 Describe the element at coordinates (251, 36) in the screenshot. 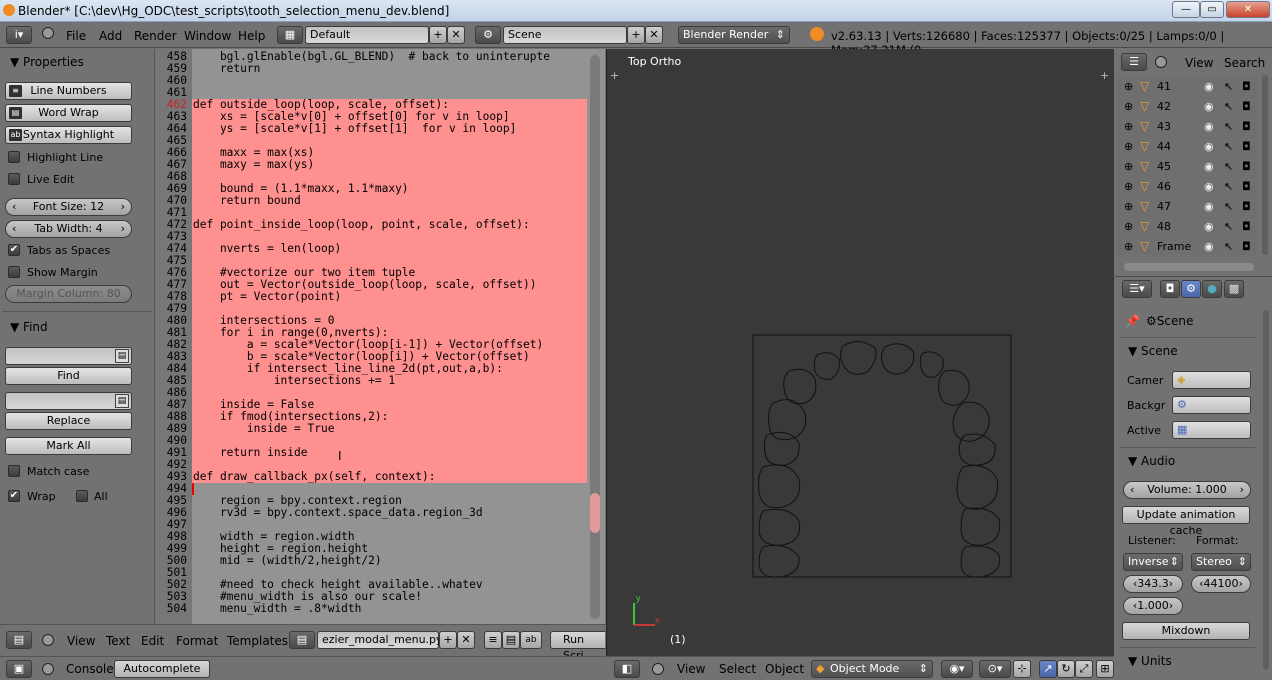

I see `menu-help: Help` at that location.